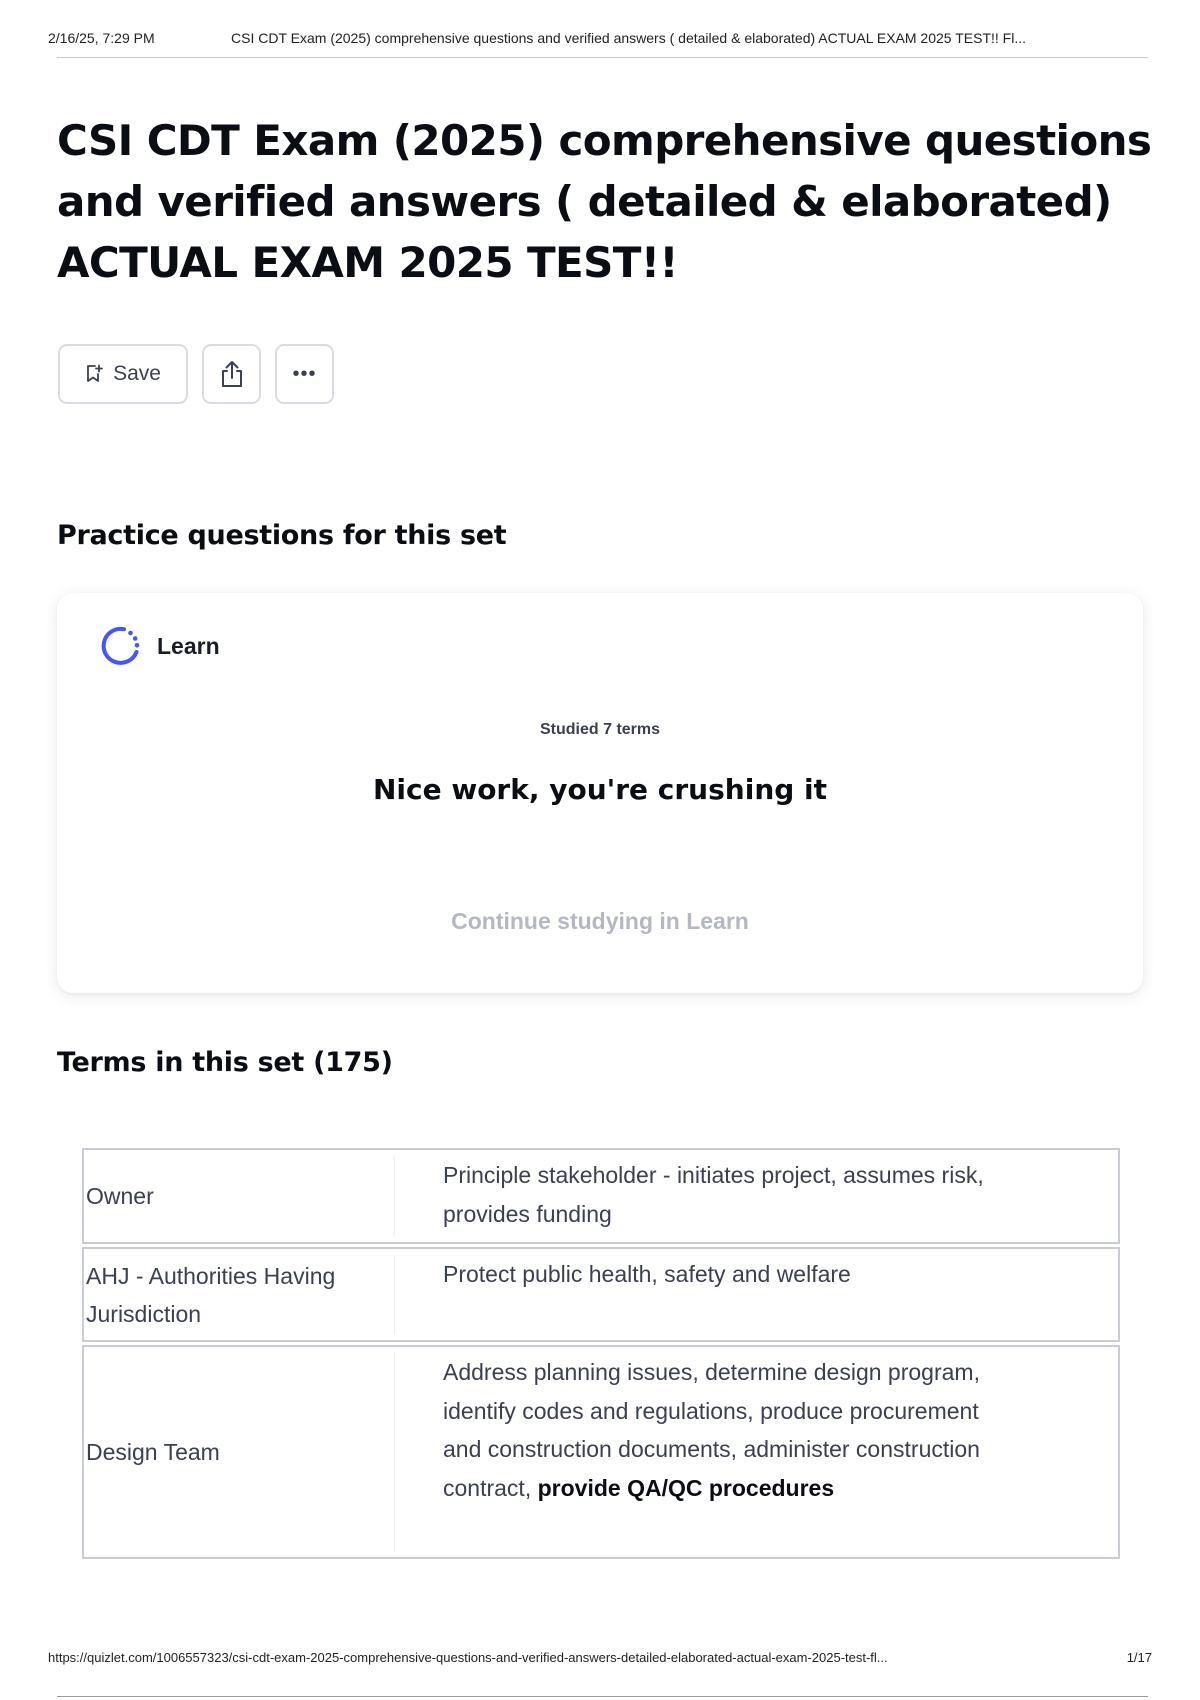 The height and width of the screenshot is (1700, 1200). Describe the element at coordinates (1139, 1657) in the screenshot. I see `page-number: 1/17` at that location.